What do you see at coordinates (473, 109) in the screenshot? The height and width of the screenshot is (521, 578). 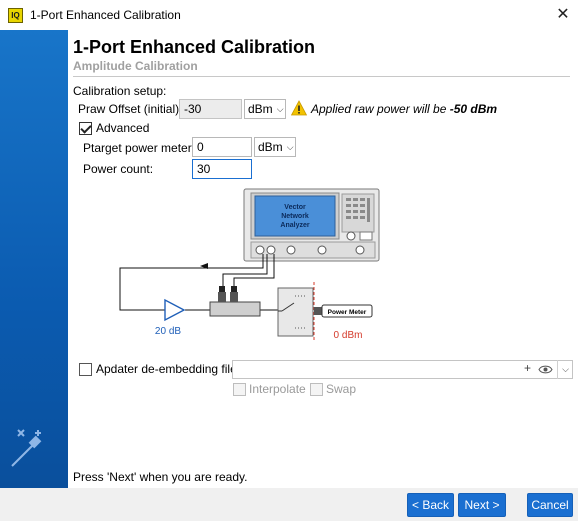 I see `warning-value: -50 dBm` at bounding box center [473, 109].